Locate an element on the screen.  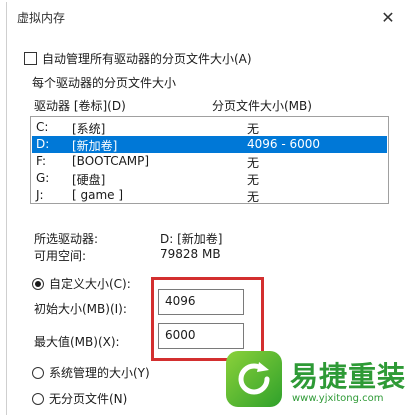
close-button: ✕ is located at coordinates (388, 17).